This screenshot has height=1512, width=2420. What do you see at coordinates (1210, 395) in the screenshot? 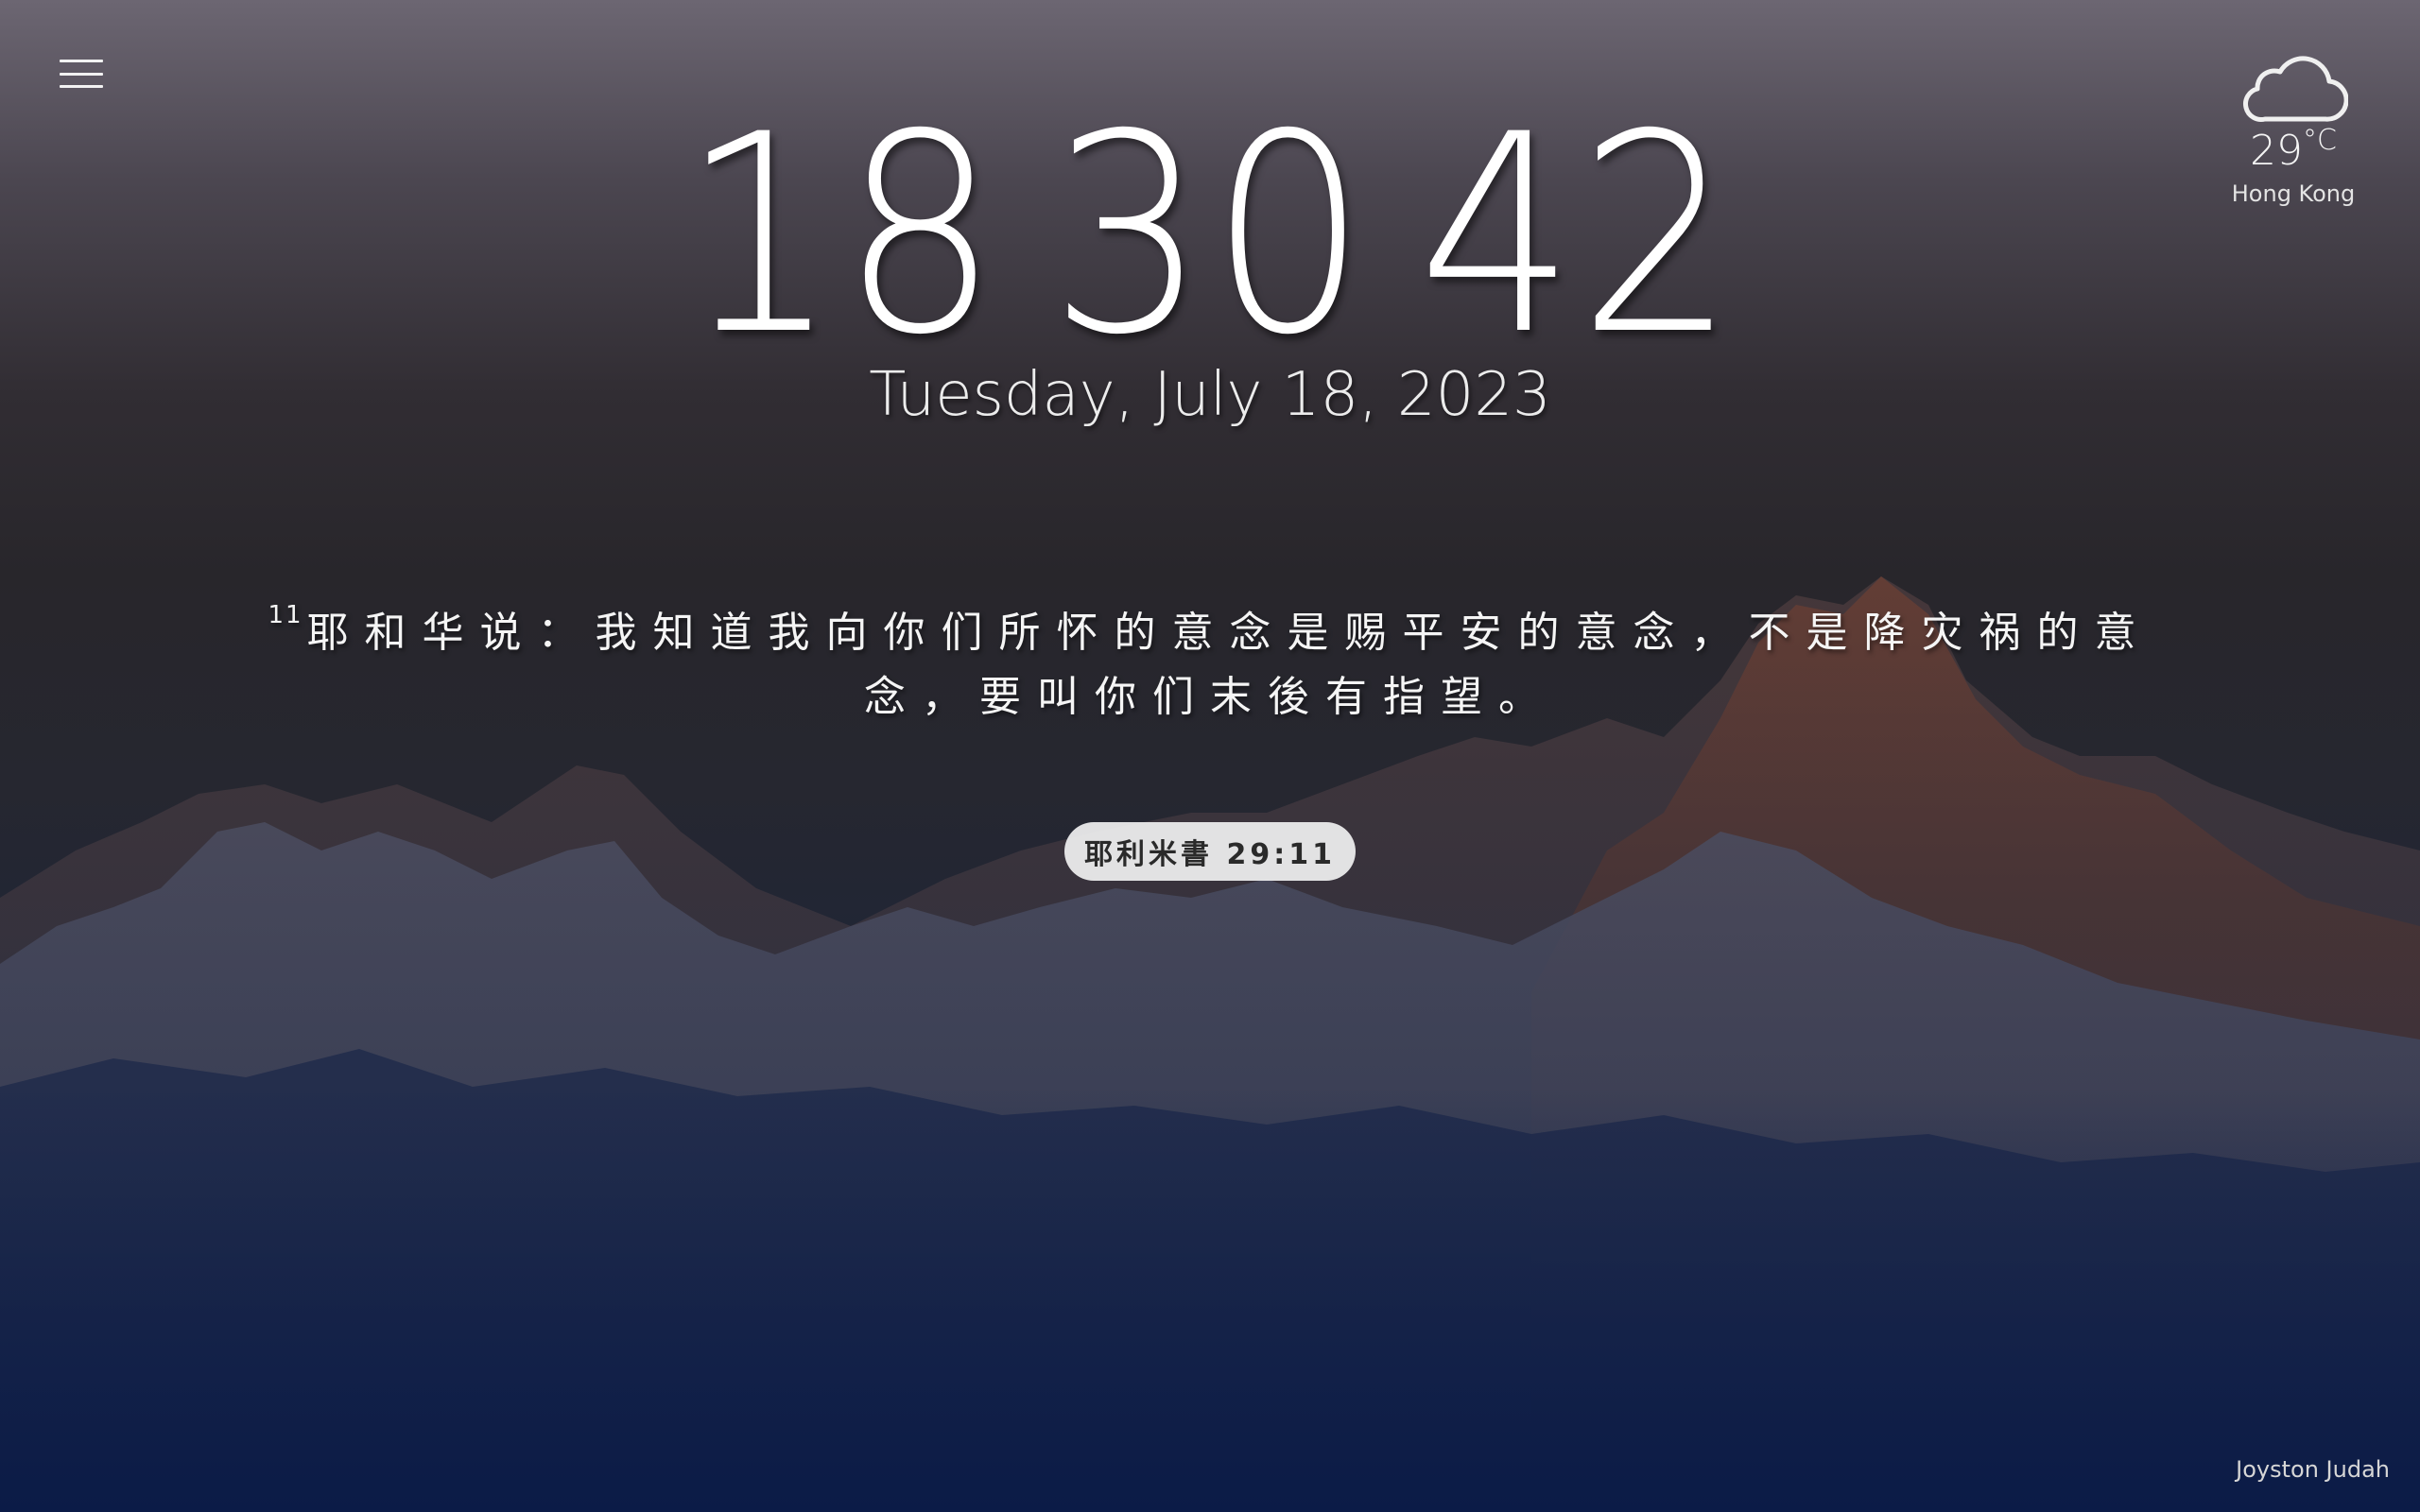
I see `date-display: Tuesday, July 18, 2023` at bounding box center [1210, 395].